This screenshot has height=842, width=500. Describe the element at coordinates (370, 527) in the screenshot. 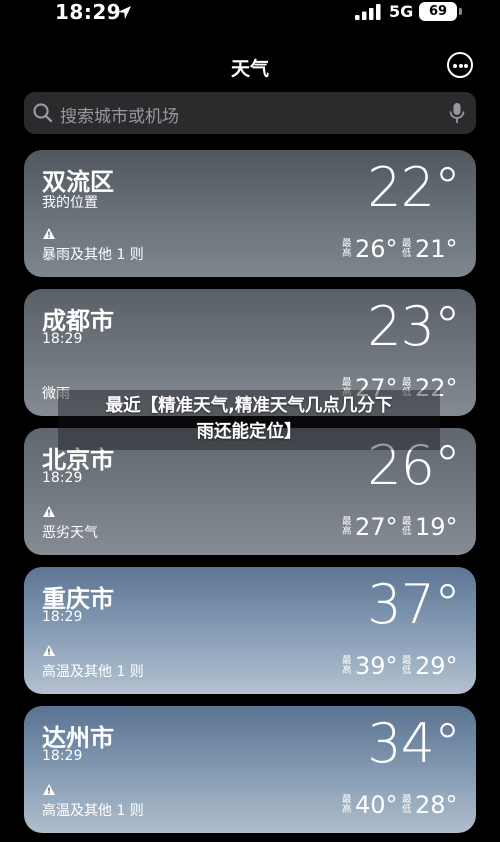

I see `high-temperature: 最高 27°` at that location.